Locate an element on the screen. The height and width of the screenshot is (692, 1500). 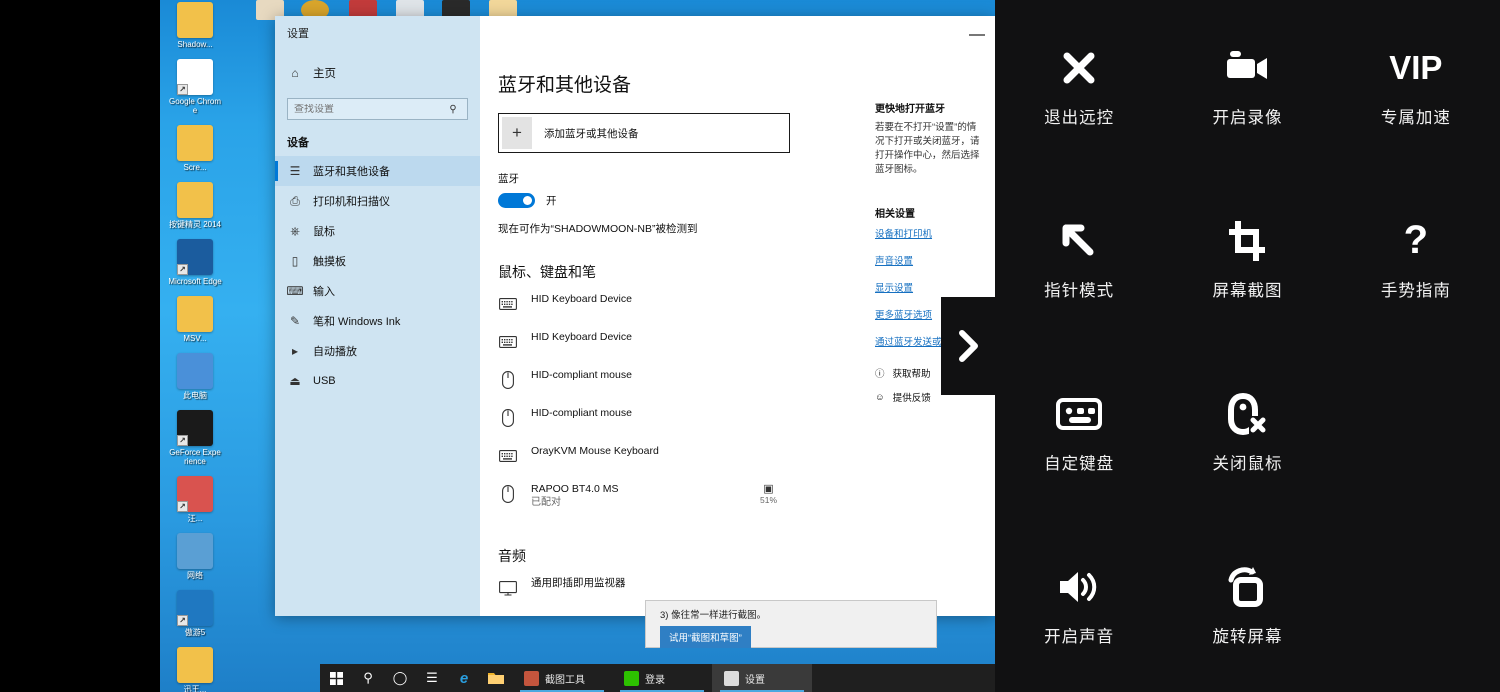
task-view-icon: ☰ is located at coordinates (432, 678).